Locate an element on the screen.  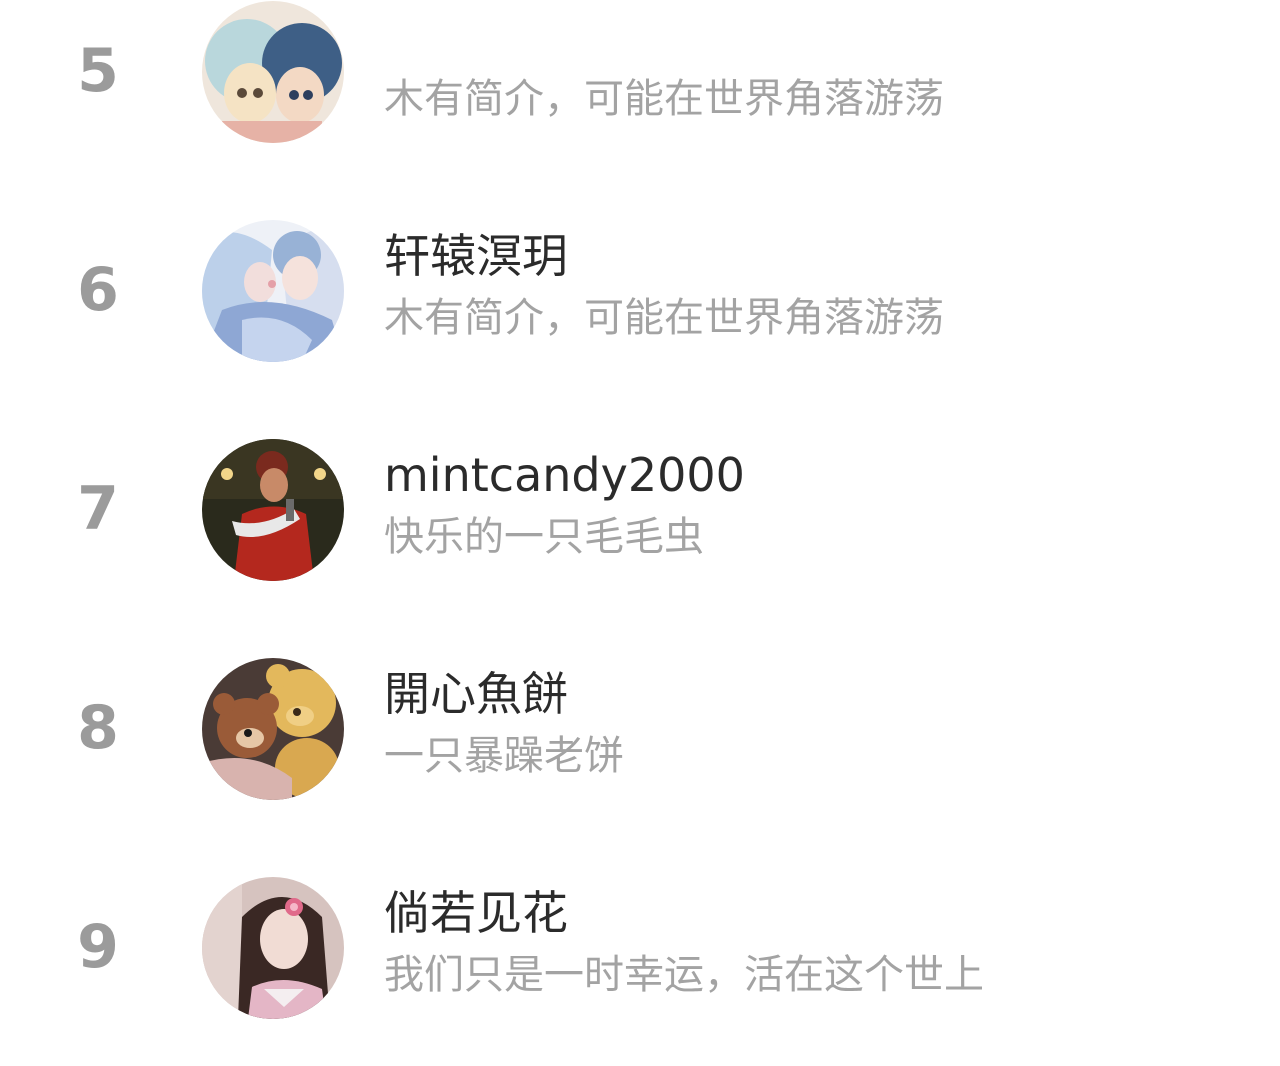
username: 倘若见花 is located at coordinates (476, 913).